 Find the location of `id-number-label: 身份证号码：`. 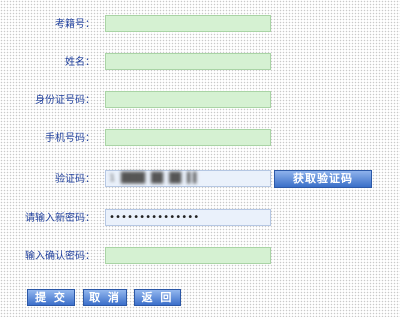

id-number-label: 身份证号码： is located at coordinates (65, 100).